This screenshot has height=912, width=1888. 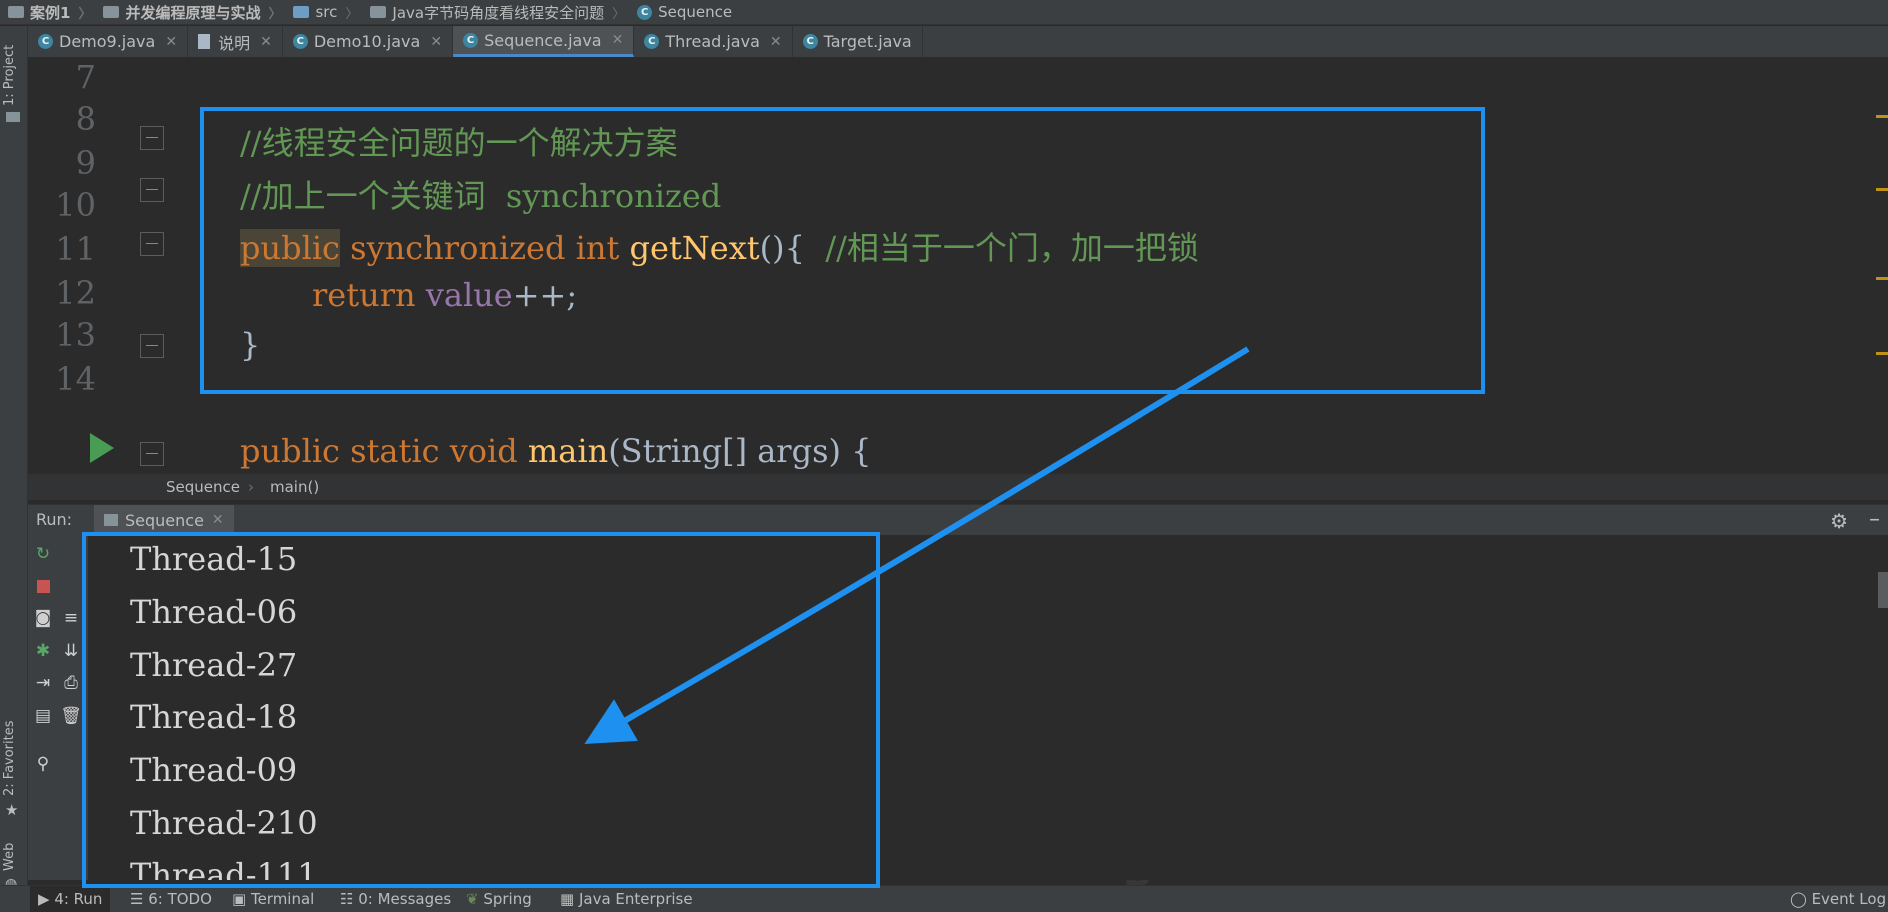 I want to click on line-number: 7, so click(x=85, y=77).